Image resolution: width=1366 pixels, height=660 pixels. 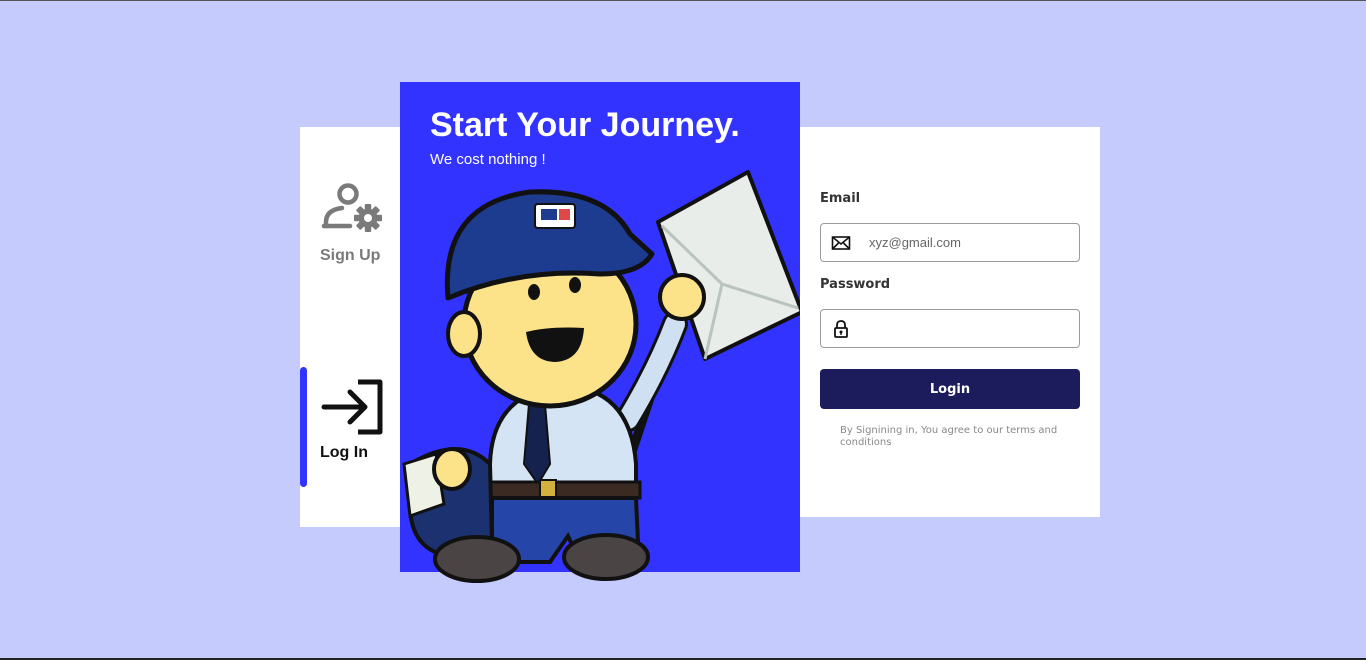 I want to click on envelope-icon, so click(x=841, y=243).